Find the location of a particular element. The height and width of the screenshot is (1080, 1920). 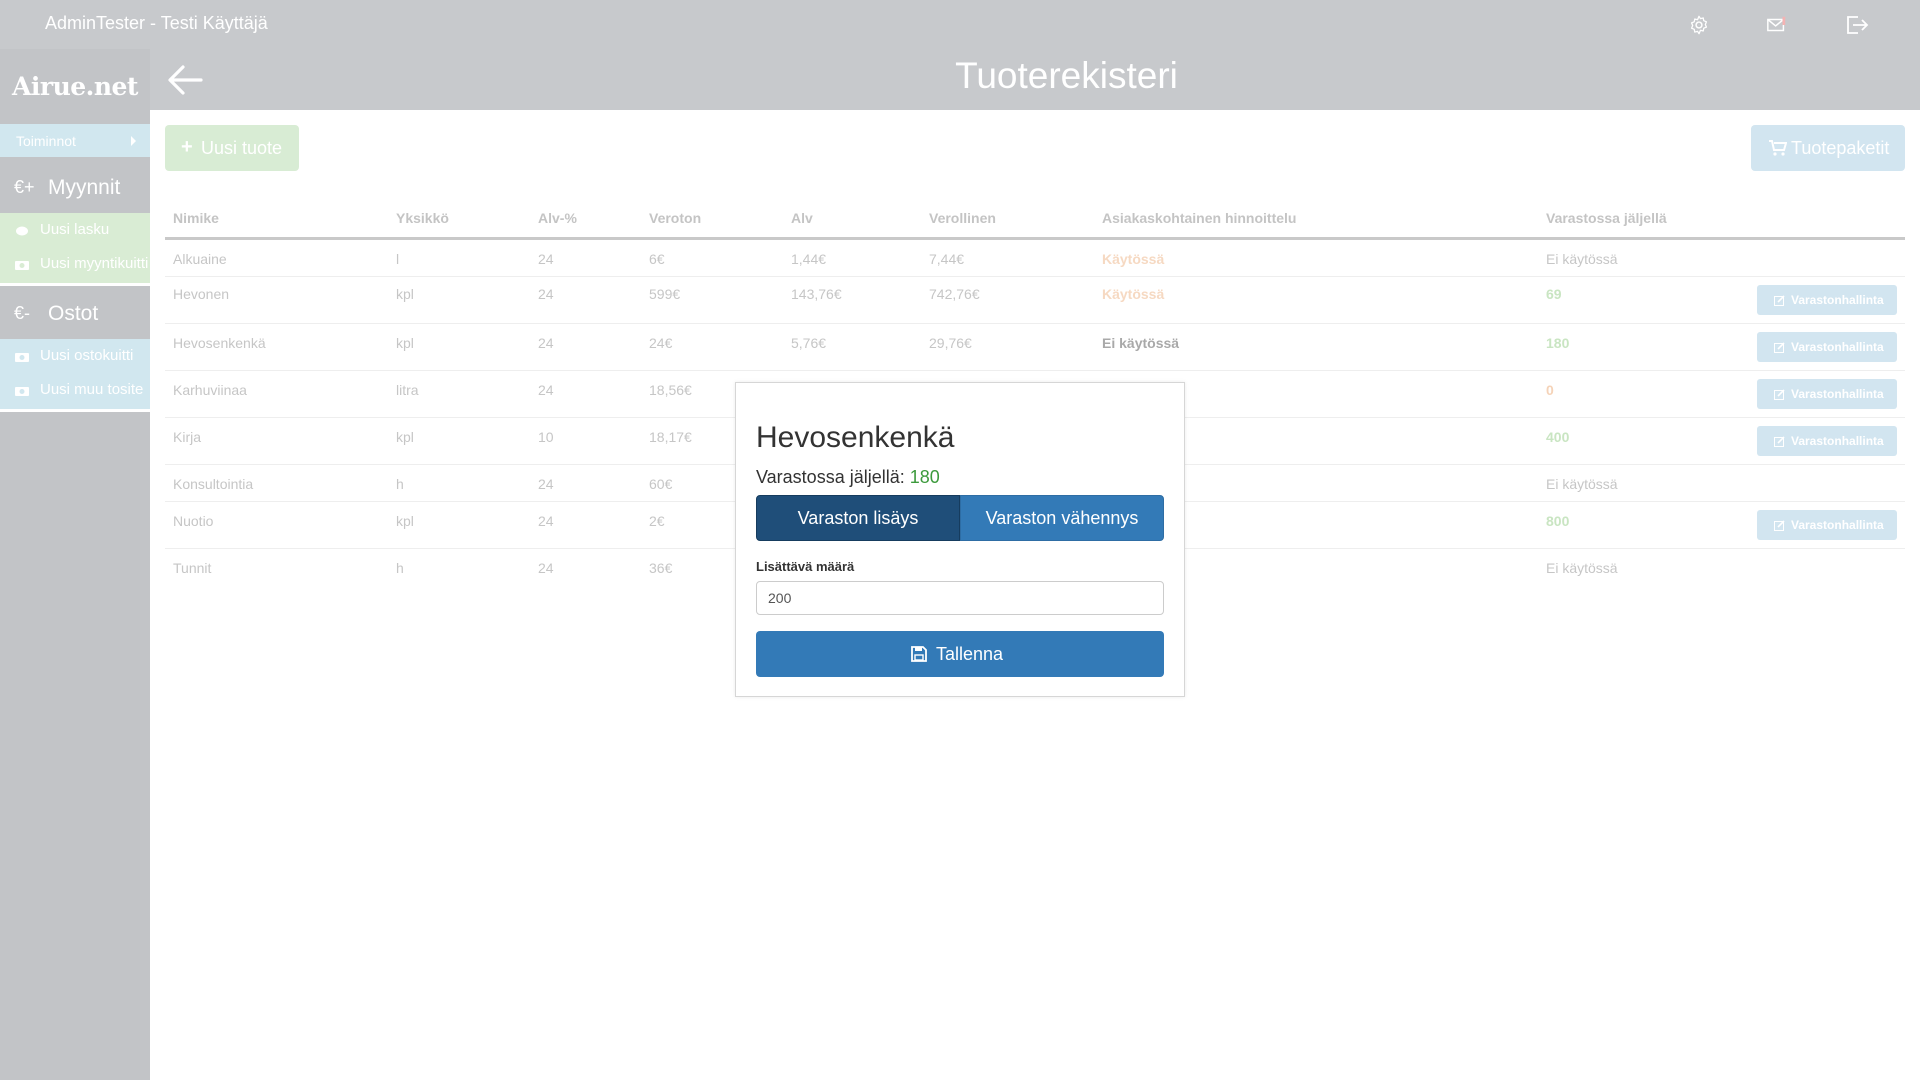

cell-net: 6€ is located at coordinates (657, 259).